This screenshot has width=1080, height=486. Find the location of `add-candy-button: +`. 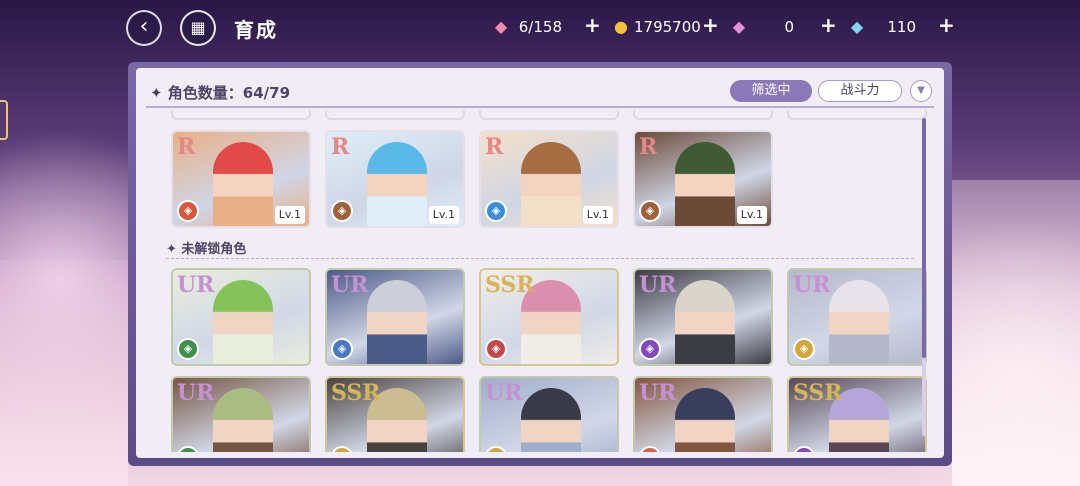

add-candy-button: + is located at coordinates (592, 25).